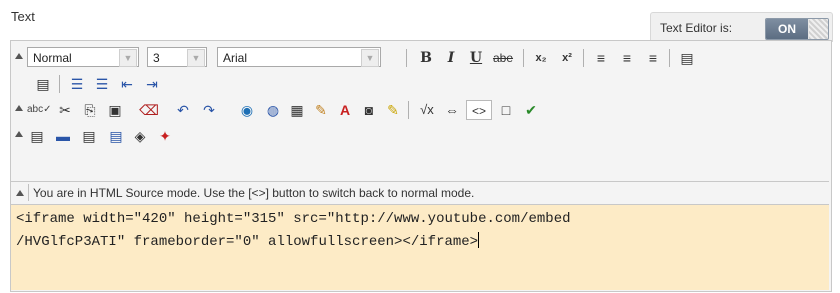 Image resolution: width=840 pixels, height=293 pixels. Describe the element at coordinates (299, 57) in the screenshot. I see `font-family-select: Arial ▼` at that location.